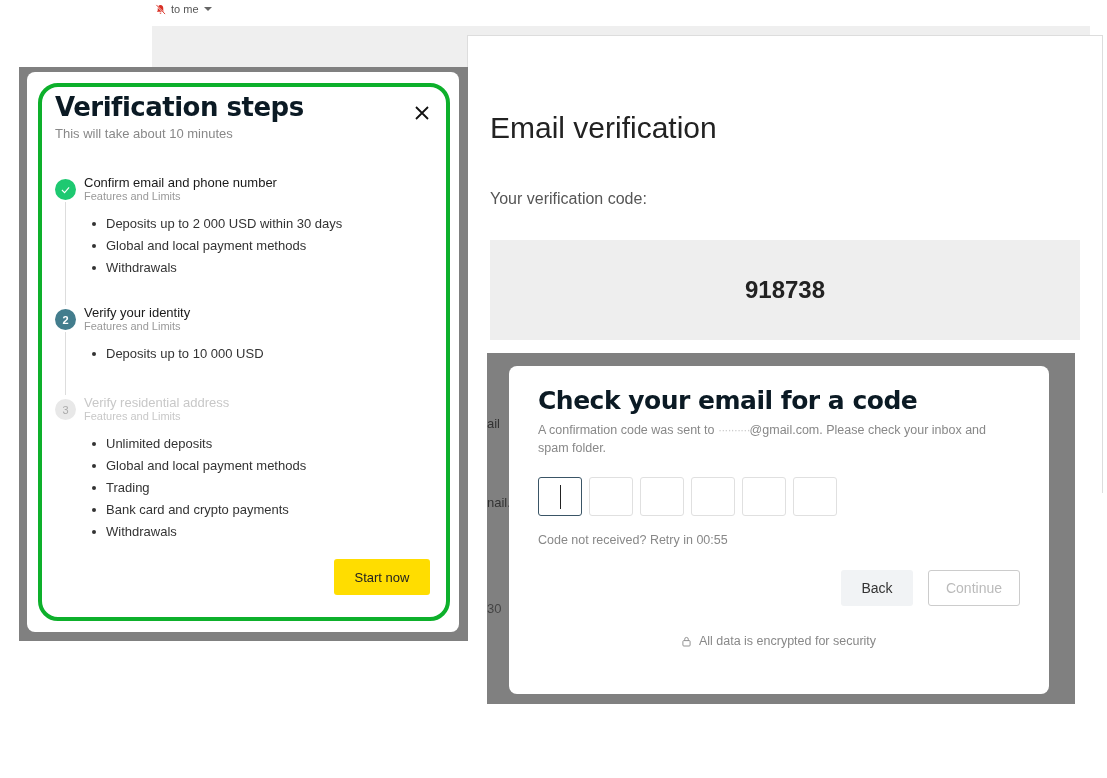 This screenshot has height=778, width=1107. Describe the element at coordinates (569, 199) in the screenshot. I see `code-label: Your verification code:` at that location.